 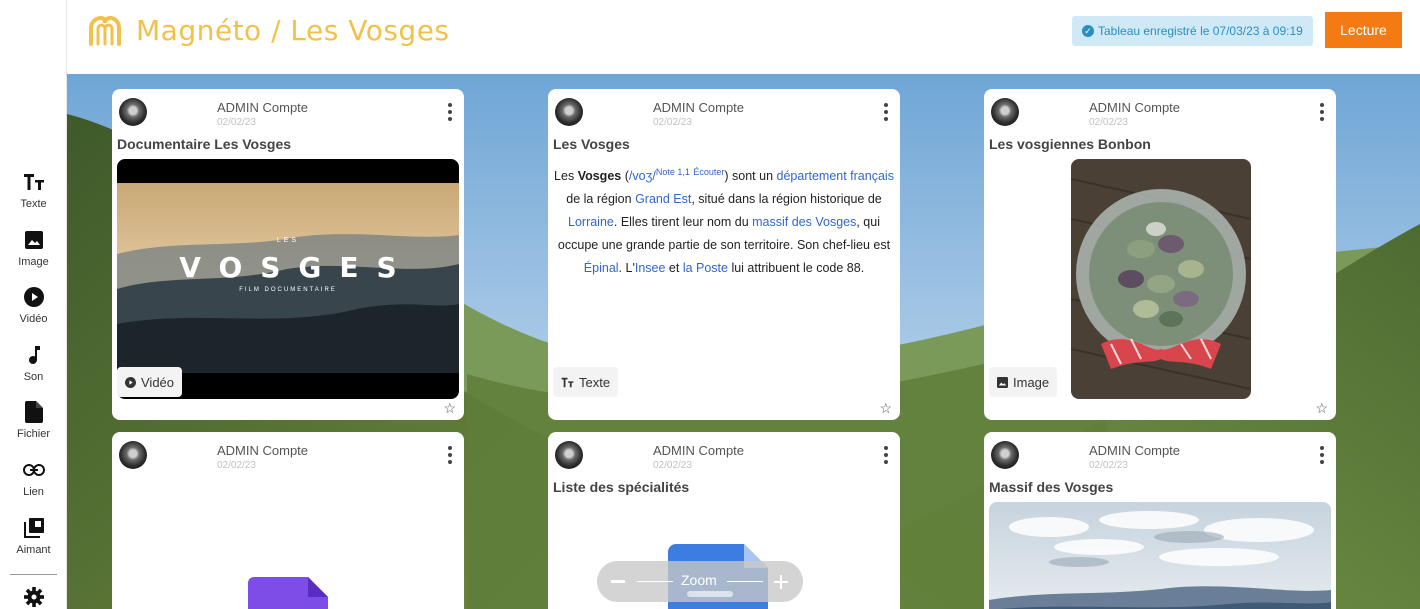 I want to click on type-badge: Image, so click(x=1023, y=382).